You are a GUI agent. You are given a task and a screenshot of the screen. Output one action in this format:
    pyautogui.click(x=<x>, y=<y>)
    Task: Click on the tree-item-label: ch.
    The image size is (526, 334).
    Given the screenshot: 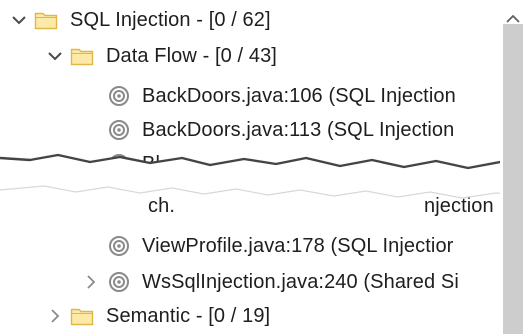 What is the action you would take?
    pyautogui.click(x=161, y=205)
    